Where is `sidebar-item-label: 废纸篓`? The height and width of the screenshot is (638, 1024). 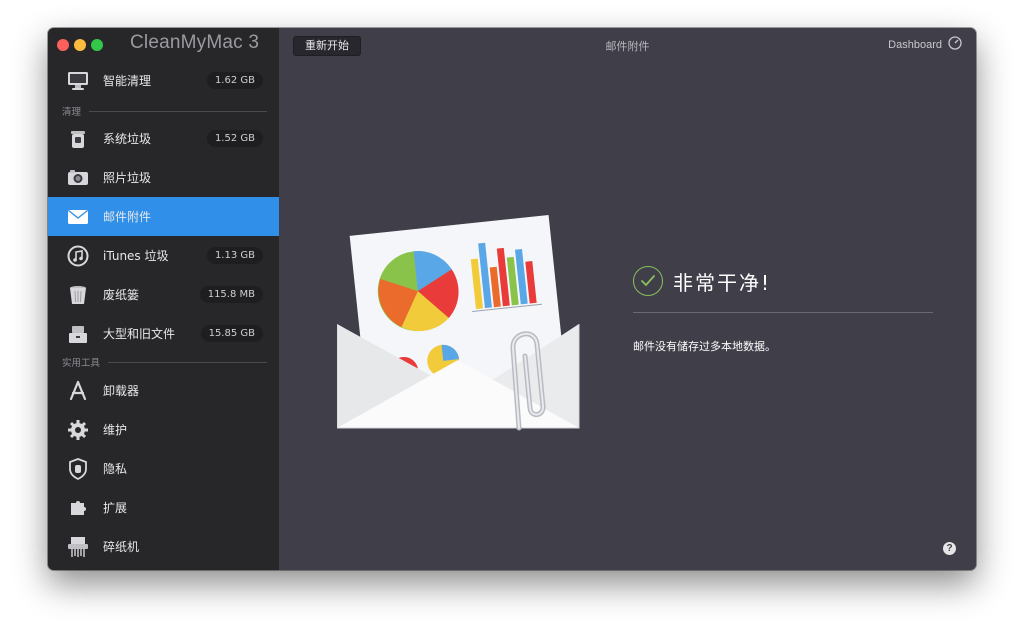 sidebar-item-label: 废纸篓 is located at coordinates (121, 295).